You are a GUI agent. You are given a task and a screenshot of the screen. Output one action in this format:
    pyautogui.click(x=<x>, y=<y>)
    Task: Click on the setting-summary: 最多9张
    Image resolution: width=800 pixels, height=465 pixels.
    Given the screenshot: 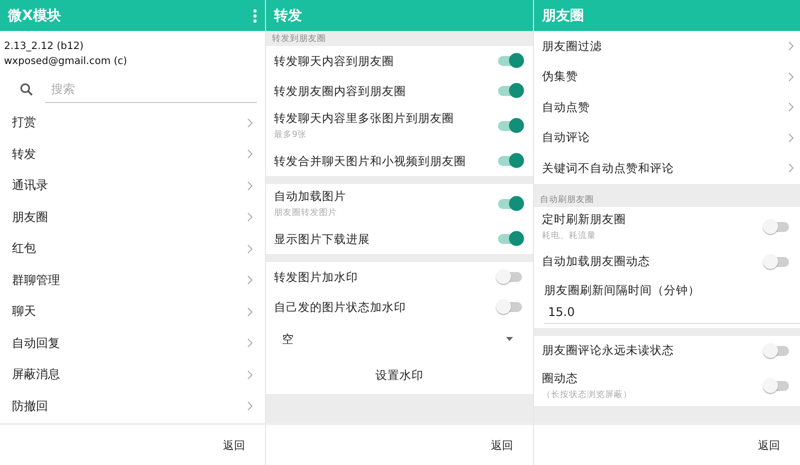 What is the action you would take?
    pyautogui.click(x=291, y=135)
    